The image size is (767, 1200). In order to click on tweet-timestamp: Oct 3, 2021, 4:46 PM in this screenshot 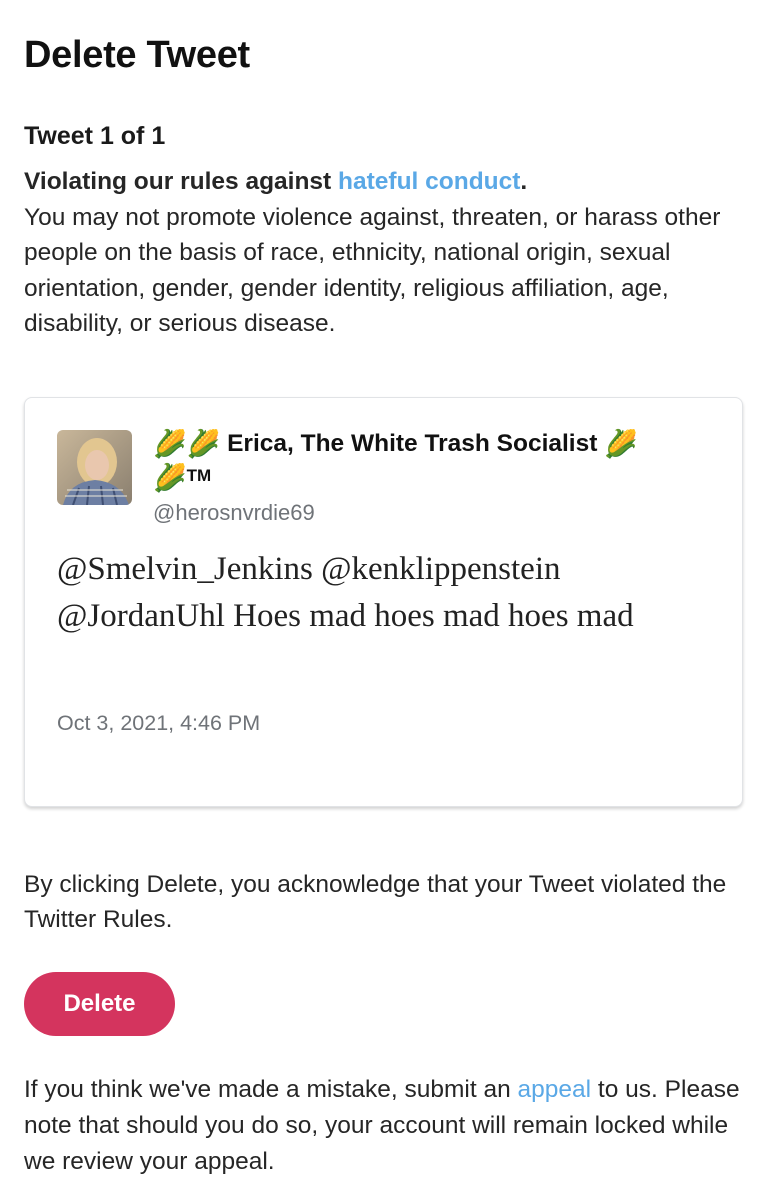, I will do `click(159, 723)`.